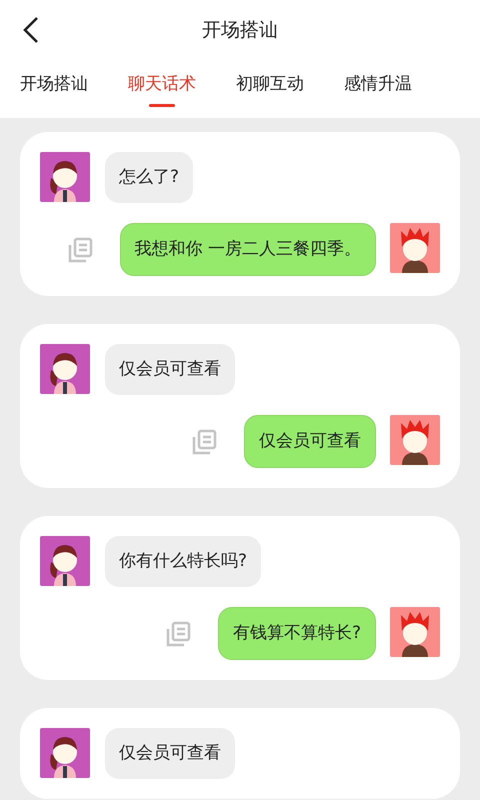  Describe the element at coordinates (240, 30) in the screenshot. I see `page-title: 开场搭讪` at that location.